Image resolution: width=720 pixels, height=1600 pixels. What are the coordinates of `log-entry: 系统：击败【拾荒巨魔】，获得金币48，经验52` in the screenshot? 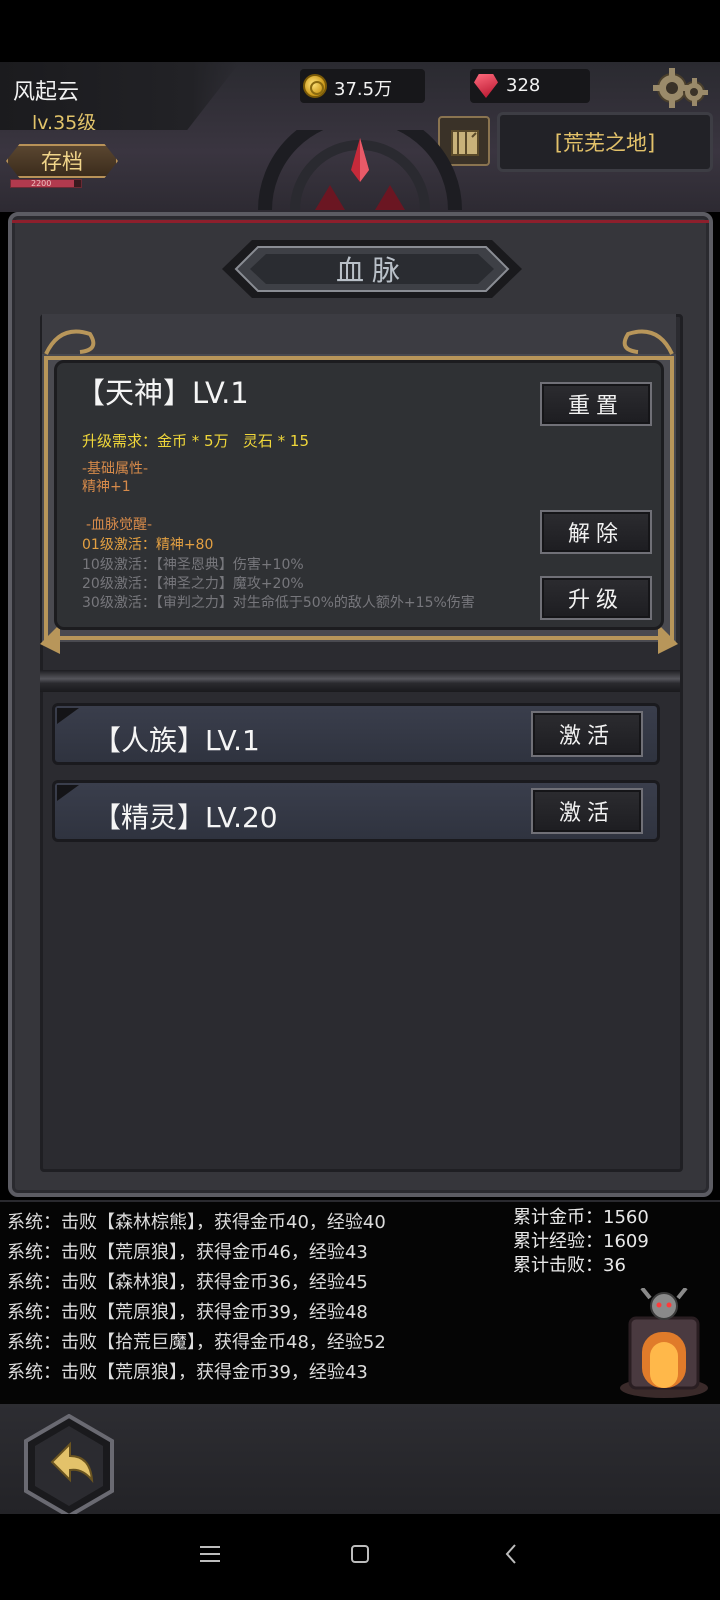 It's located at (196, 1342).